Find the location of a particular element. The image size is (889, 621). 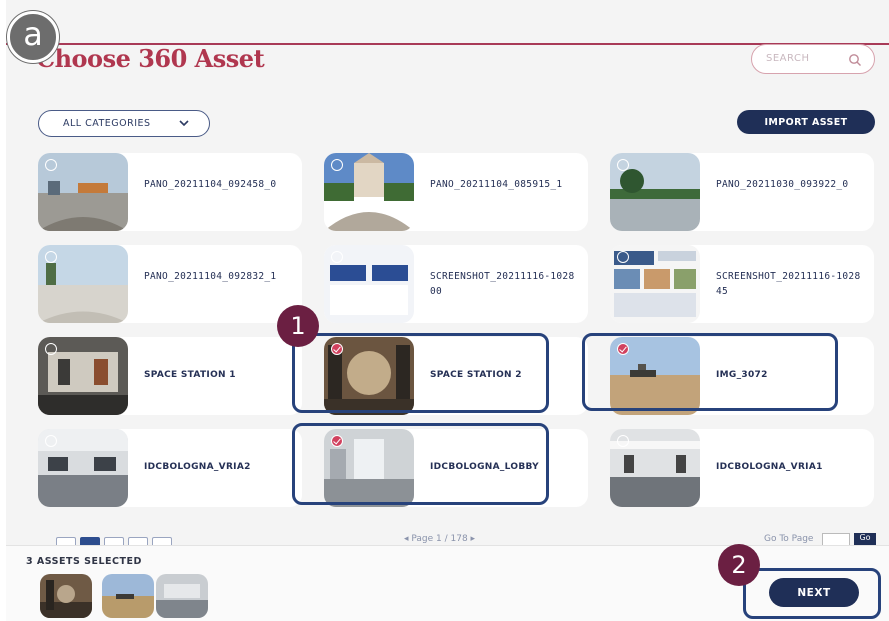

search-box is located at coordinates (813, 59).